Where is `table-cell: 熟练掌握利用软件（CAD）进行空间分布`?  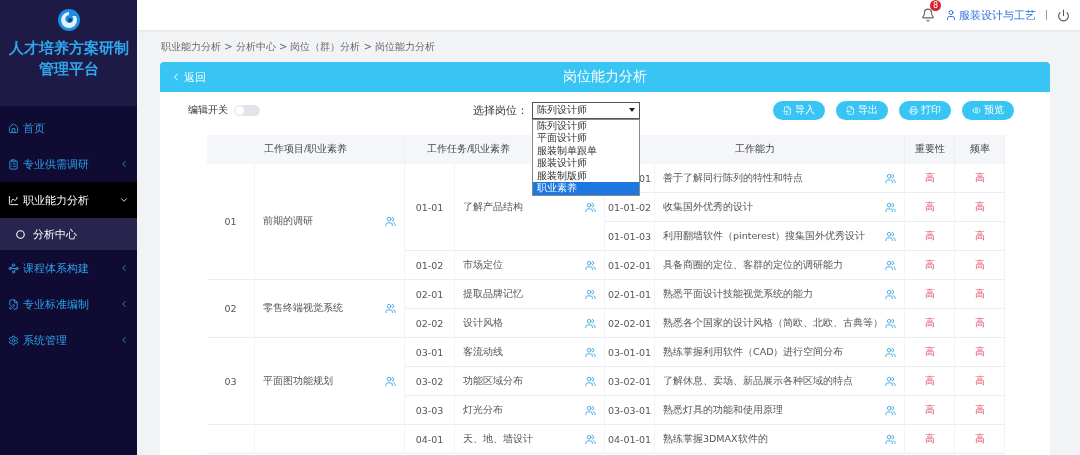
table-cell: 熟练掌握利用软件（CAD）进行空间分布 is located at coordinates (753, 352).